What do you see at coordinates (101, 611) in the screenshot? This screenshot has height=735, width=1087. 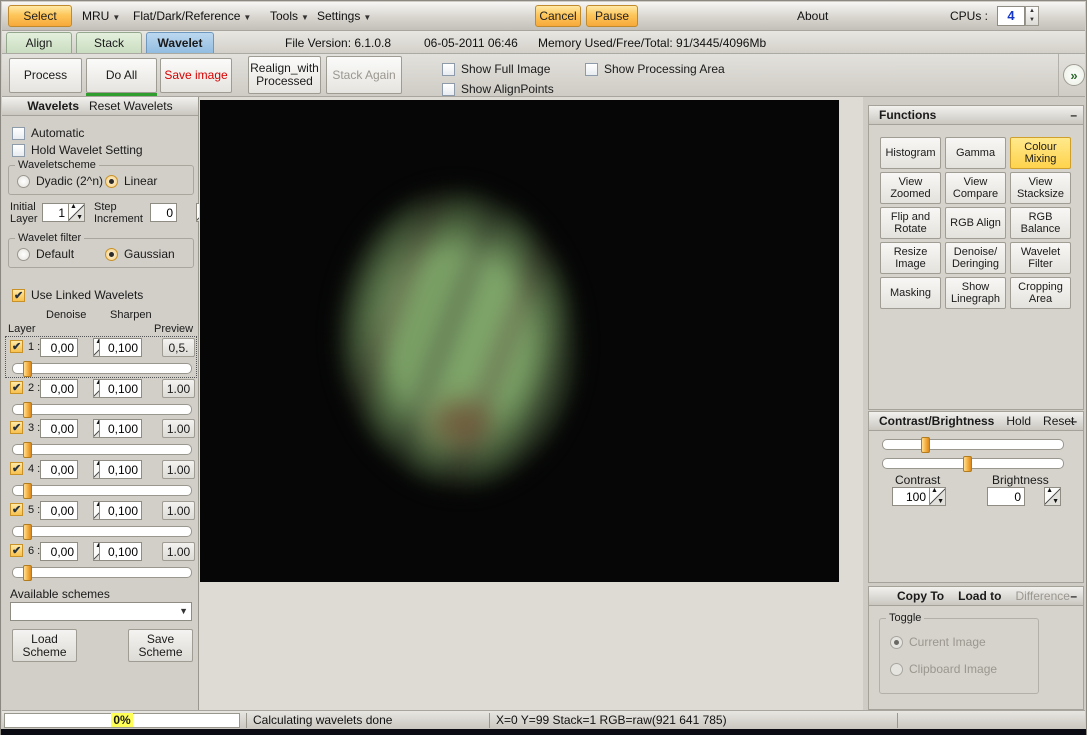 I see `schemes-combobox: ▼` at bounding box center [101, 611].